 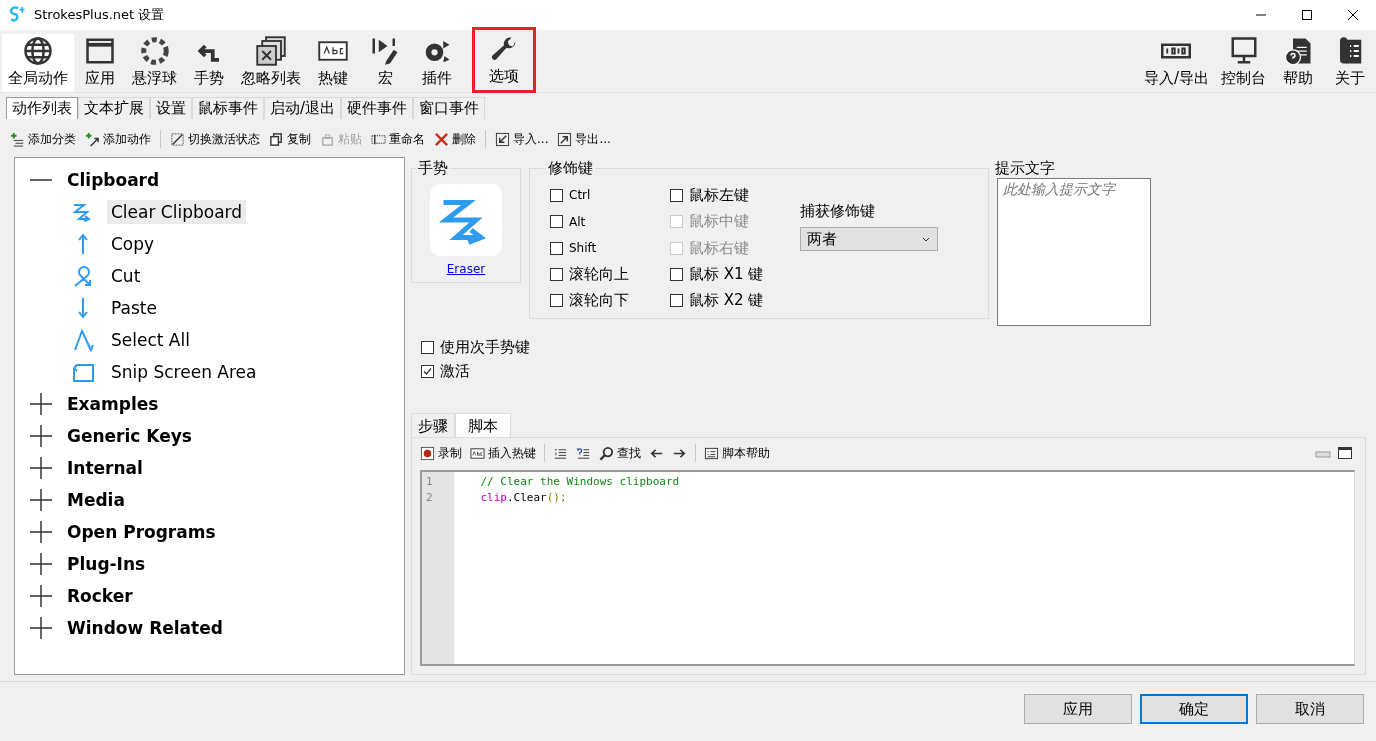 What do you see at coordinates (171, 108) in the screenshot?
I see `tab: 设置` at bounding box center [171, 108].